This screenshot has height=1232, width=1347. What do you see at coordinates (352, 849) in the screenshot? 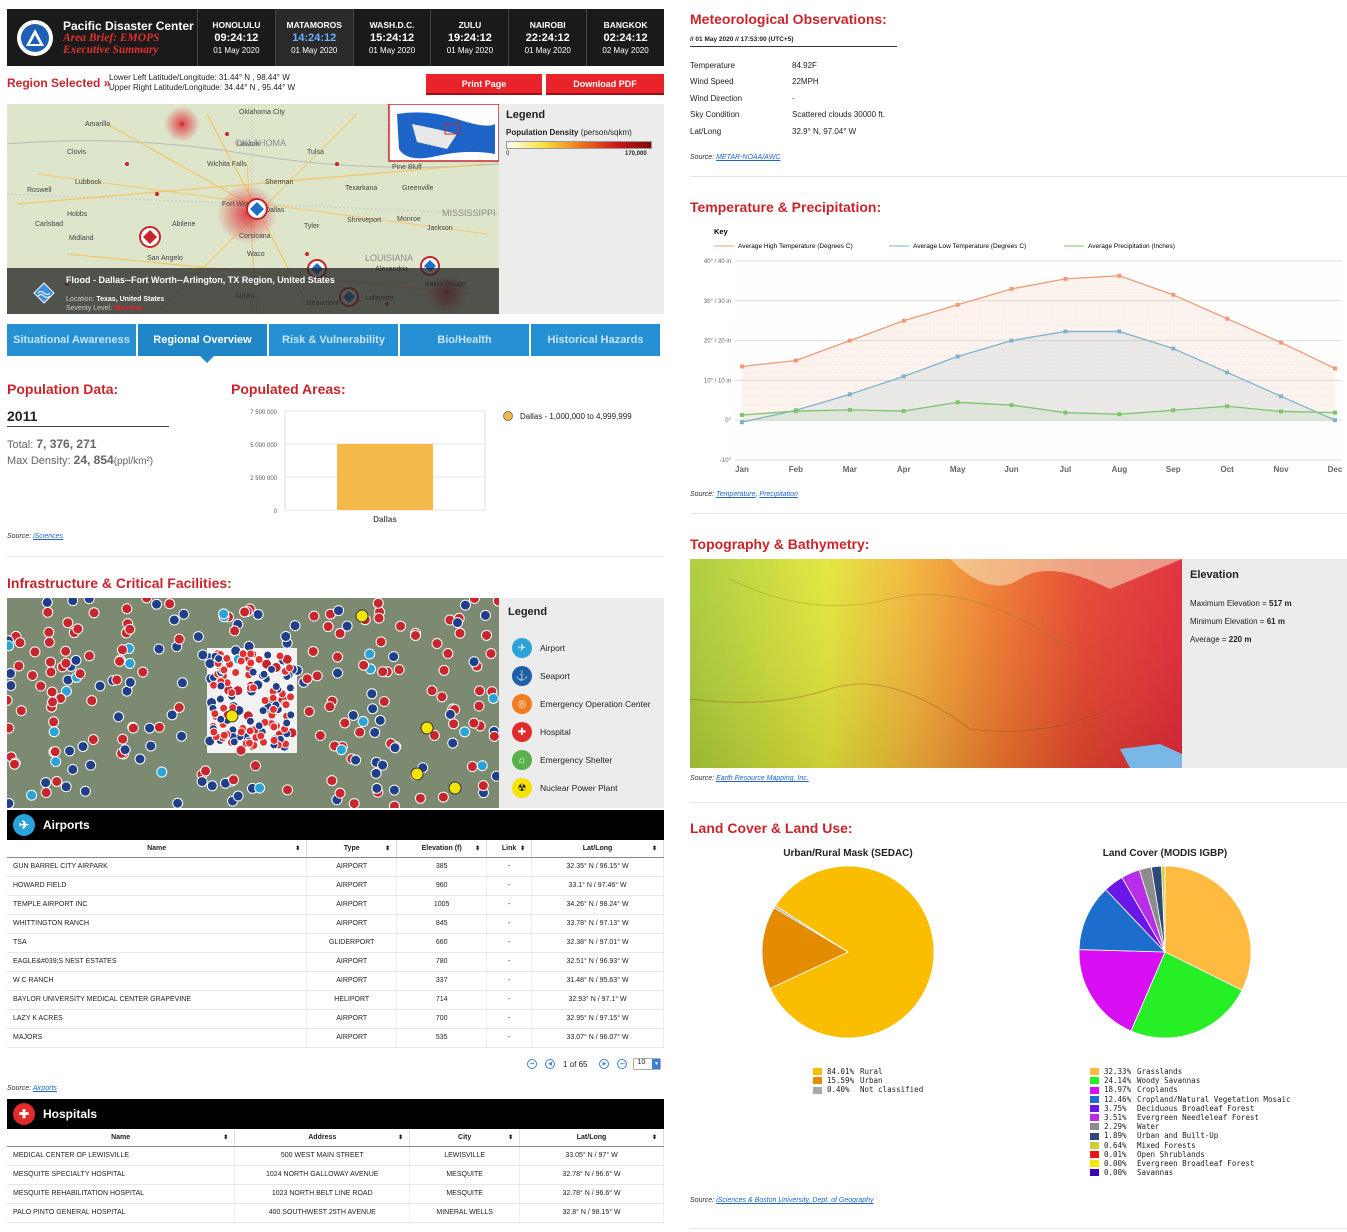
I see `column-header: Type ⬍` at bounding box center [352, 849].